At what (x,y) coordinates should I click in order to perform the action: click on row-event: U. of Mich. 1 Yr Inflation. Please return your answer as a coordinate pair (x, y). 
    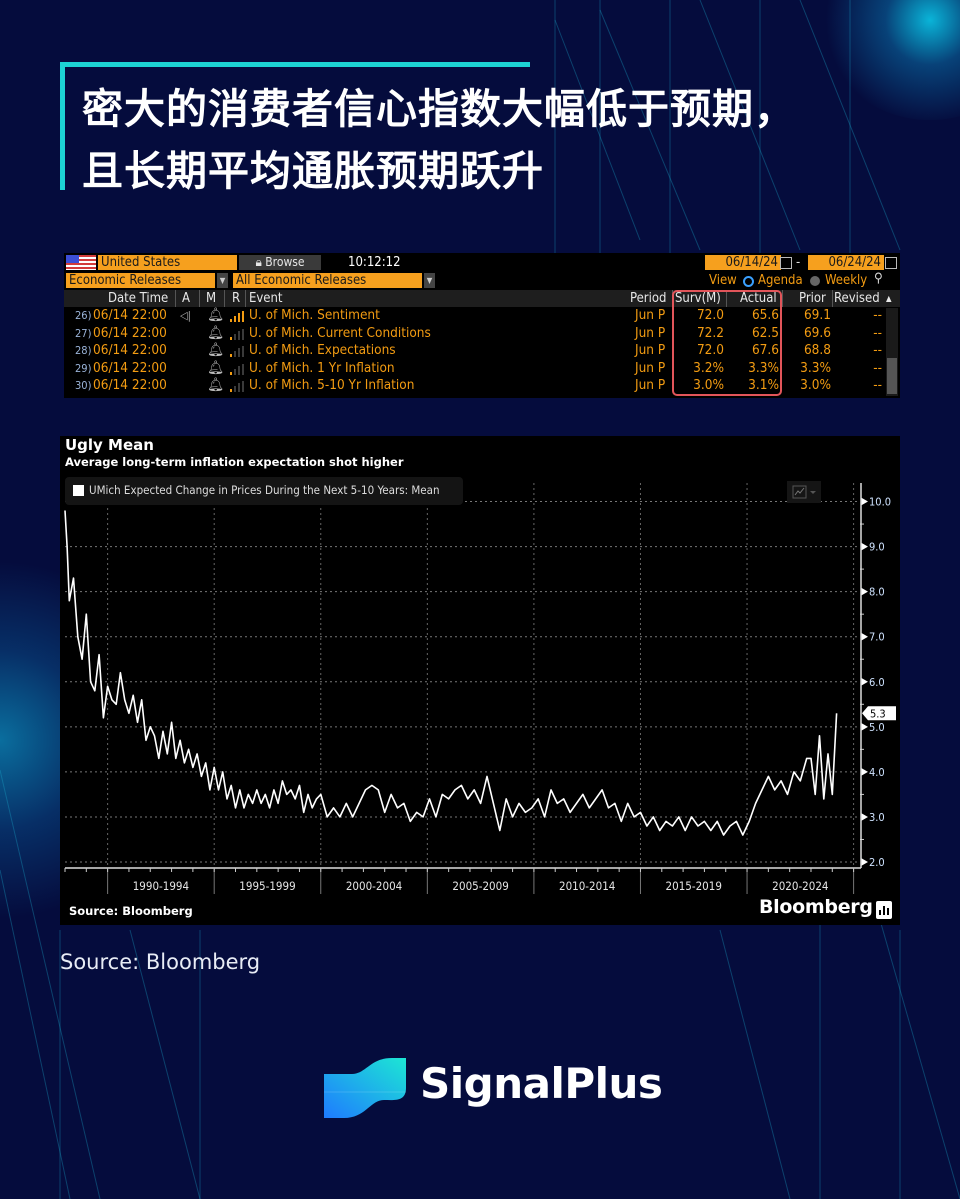
    Looking at the image, I should click on (322, 368).